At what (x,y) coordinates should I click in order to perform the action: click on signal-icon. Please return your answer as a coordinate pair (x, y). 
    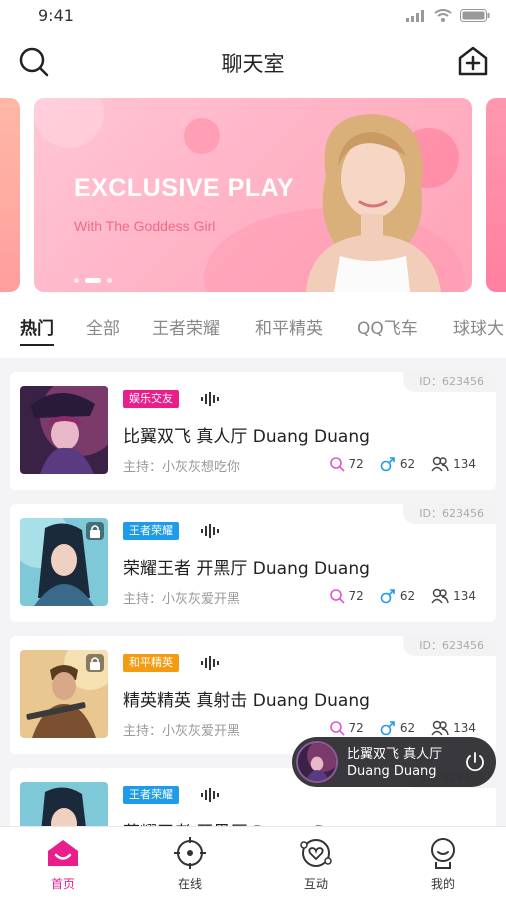
    Looking at the image, I should click on (415, 15).